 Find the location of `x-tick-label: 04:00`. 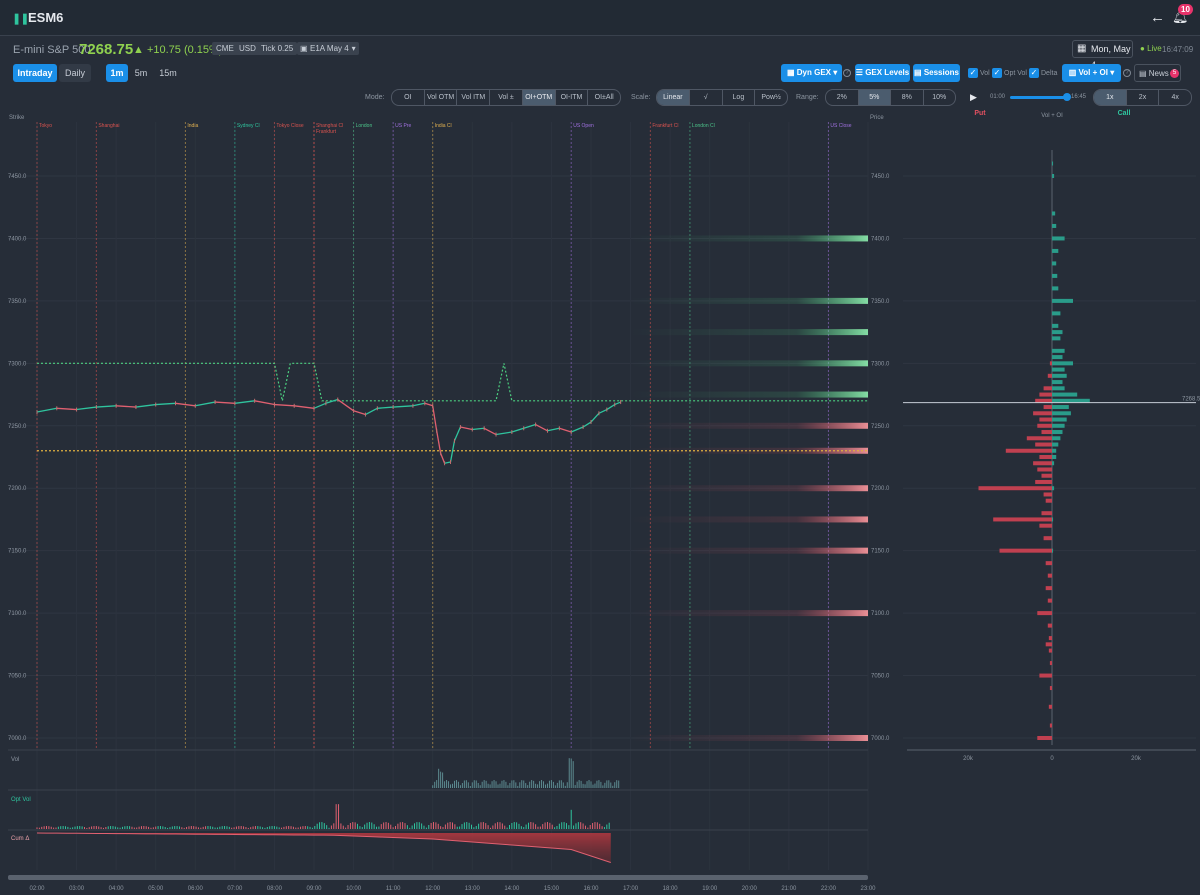

x-tick-label: 04:00 is located at coordinates (117, 889).